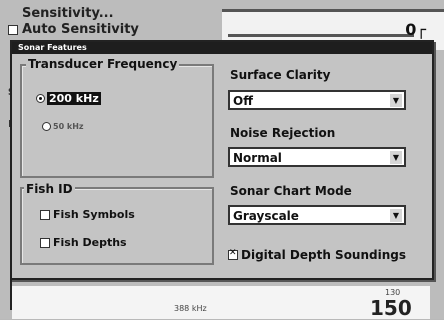  Describe the element at coordinates (117, 226) in the screenshot. I see `fish-id-group` at that location.